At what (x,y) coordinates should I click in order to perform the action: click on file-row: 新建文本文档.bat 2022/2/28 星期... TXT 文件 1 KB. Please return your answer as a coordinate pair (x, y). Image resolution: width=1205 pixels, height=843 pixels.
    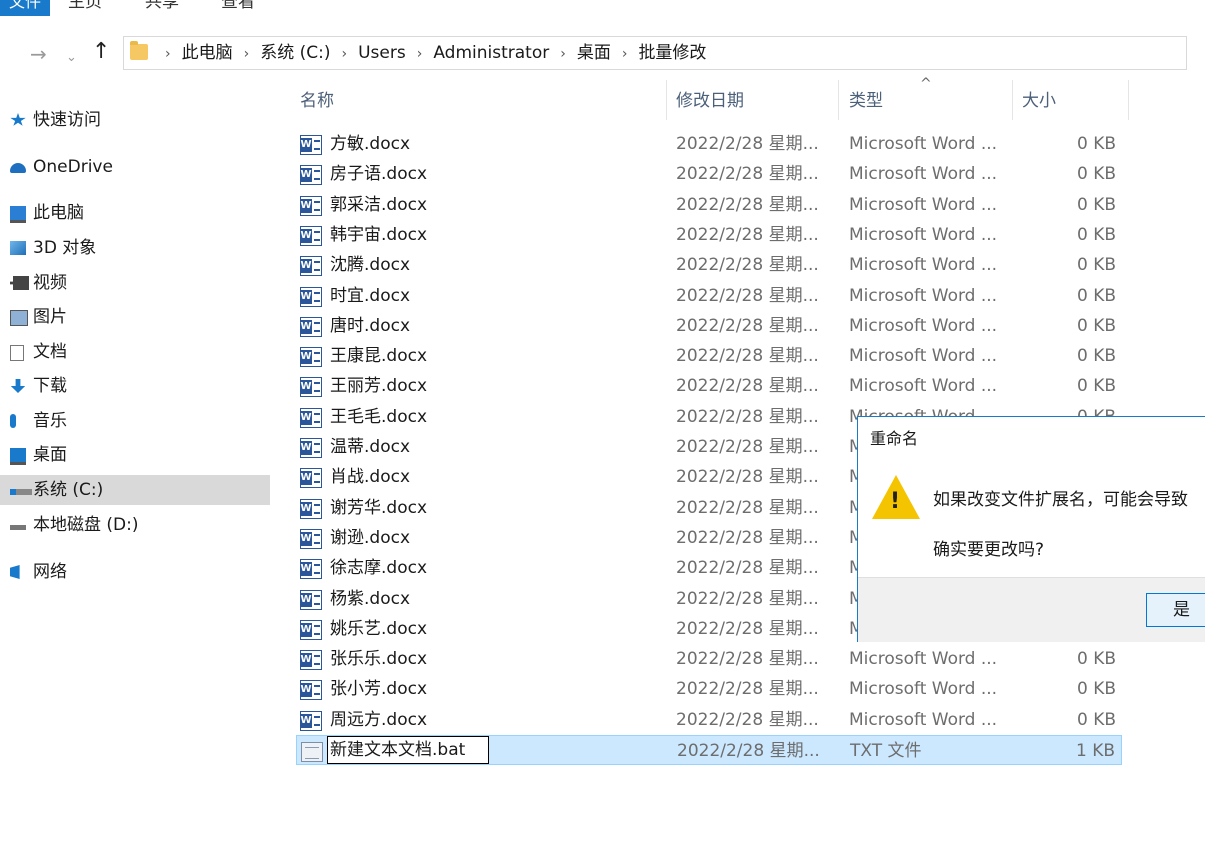
    Looking at the image, I should click on (709, 750).